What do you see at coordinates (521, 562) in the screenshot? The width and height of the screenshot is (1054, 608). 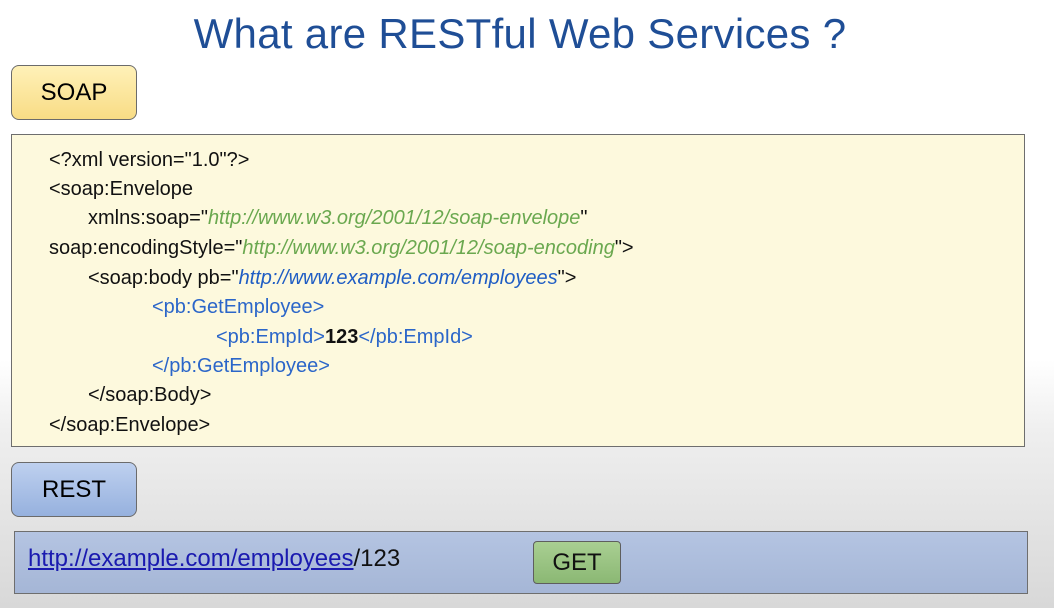 I see `rest-request-box: http://example.com/employees/123 GET` at bounding box center [521, 562].